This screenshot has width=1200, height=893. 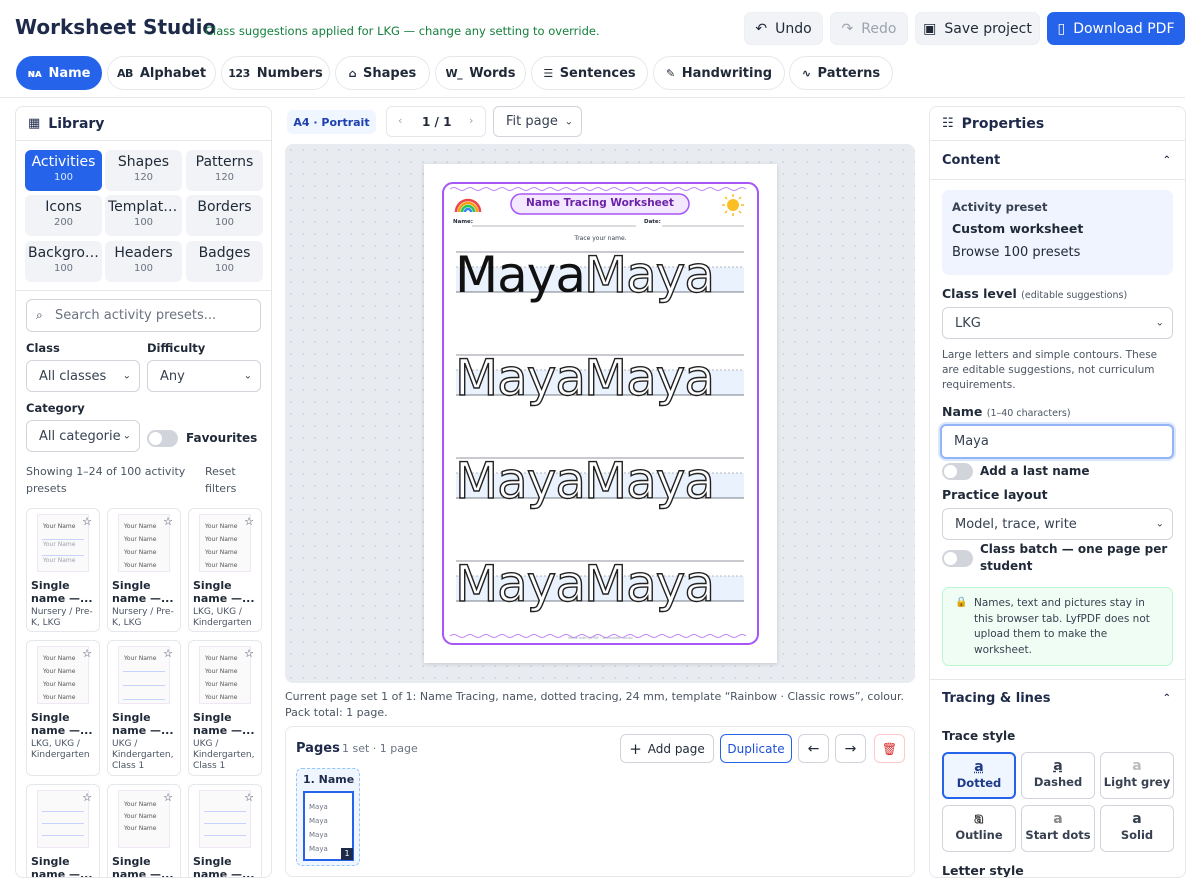 What do you see at coordinates (471, 120) in the screenshot?
I see `next-page-button: ›` at bounding box center [471, 120].